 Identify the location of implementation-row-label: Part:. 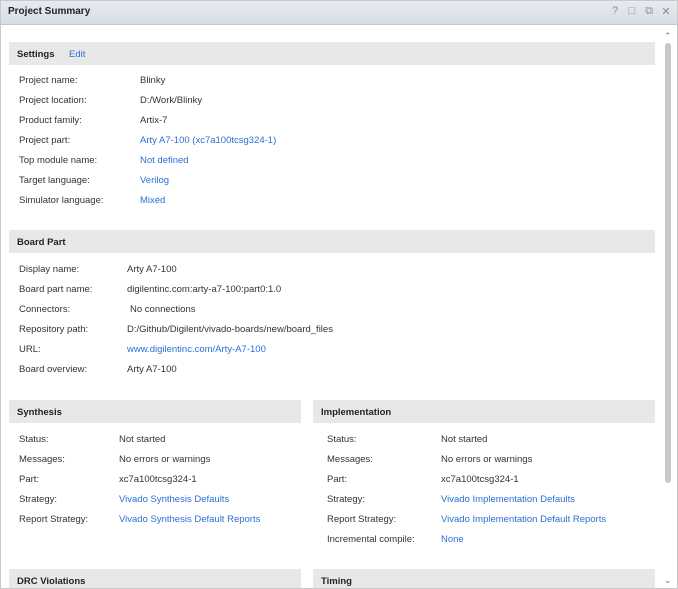
(337, 479).